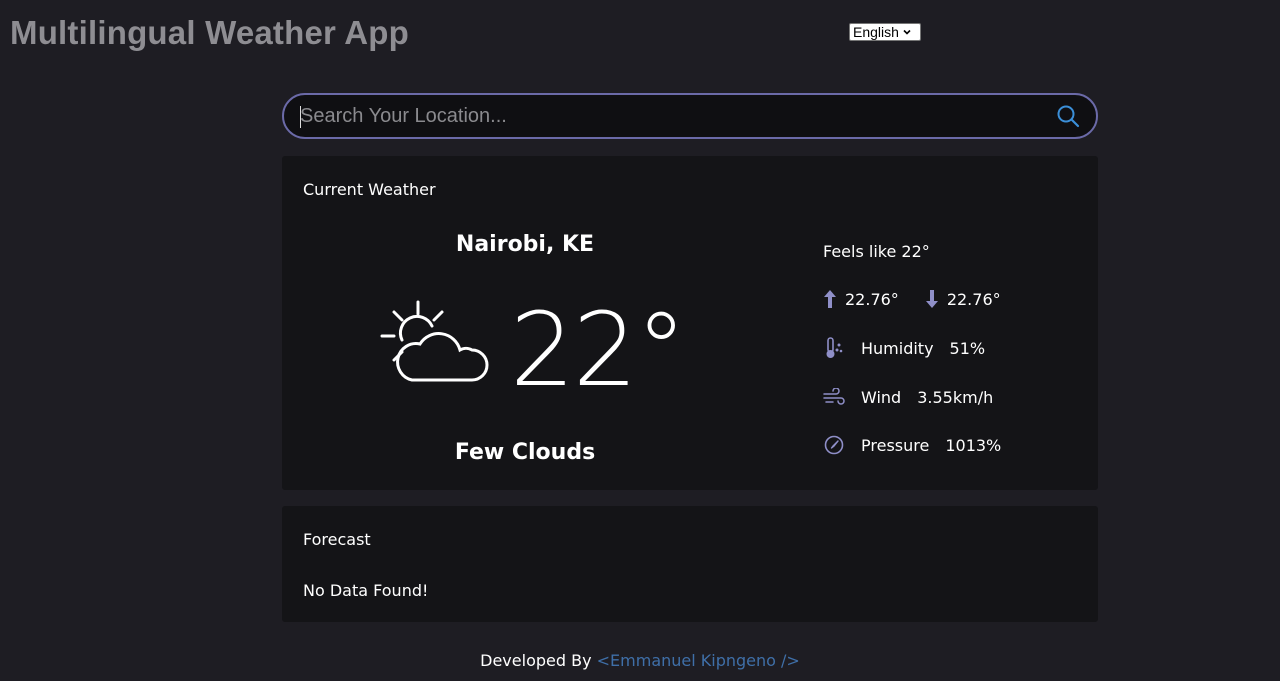  I want to click on search-button, so click(1068, 116).